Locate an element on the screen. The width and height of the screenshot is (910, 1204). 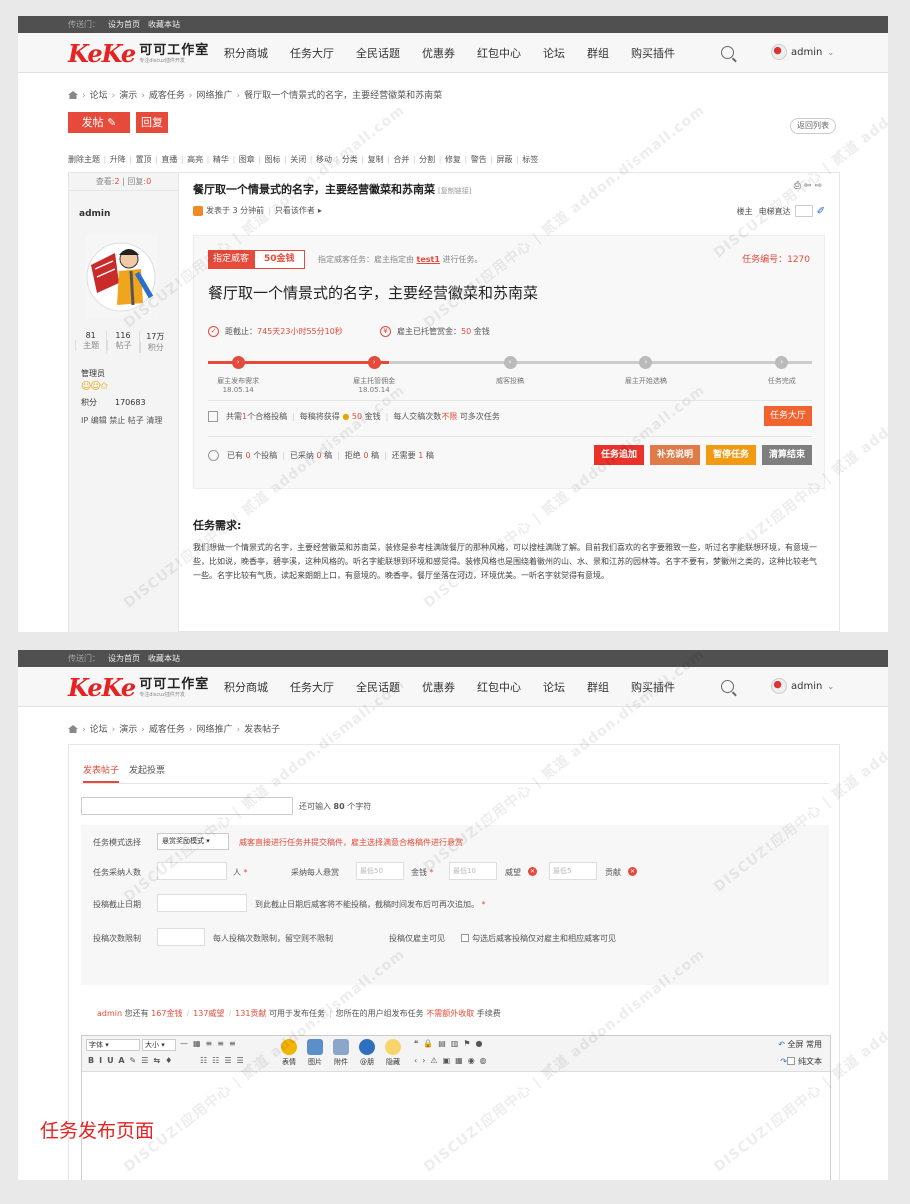
mod-tool-item: 升降 is located at coordinates (118, 159).